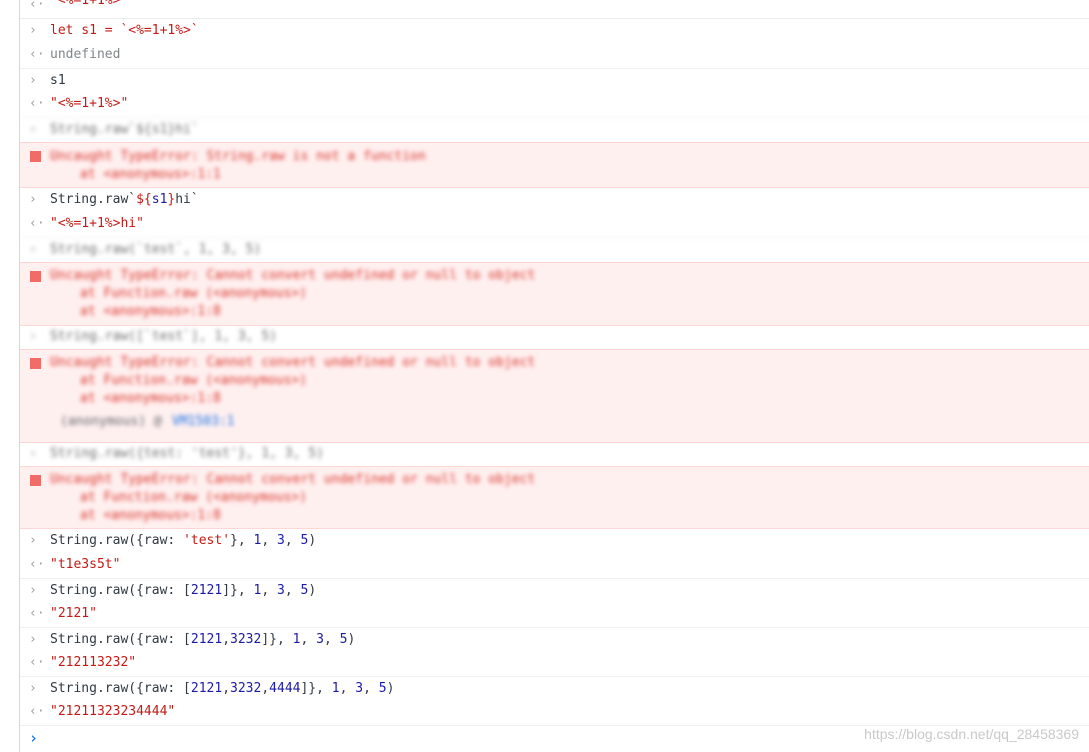  What do you see at coordinates (554, 663) in the screenshot?
I see `console-output-row: ‹· "212113232"` at bounding box center [554, 663].